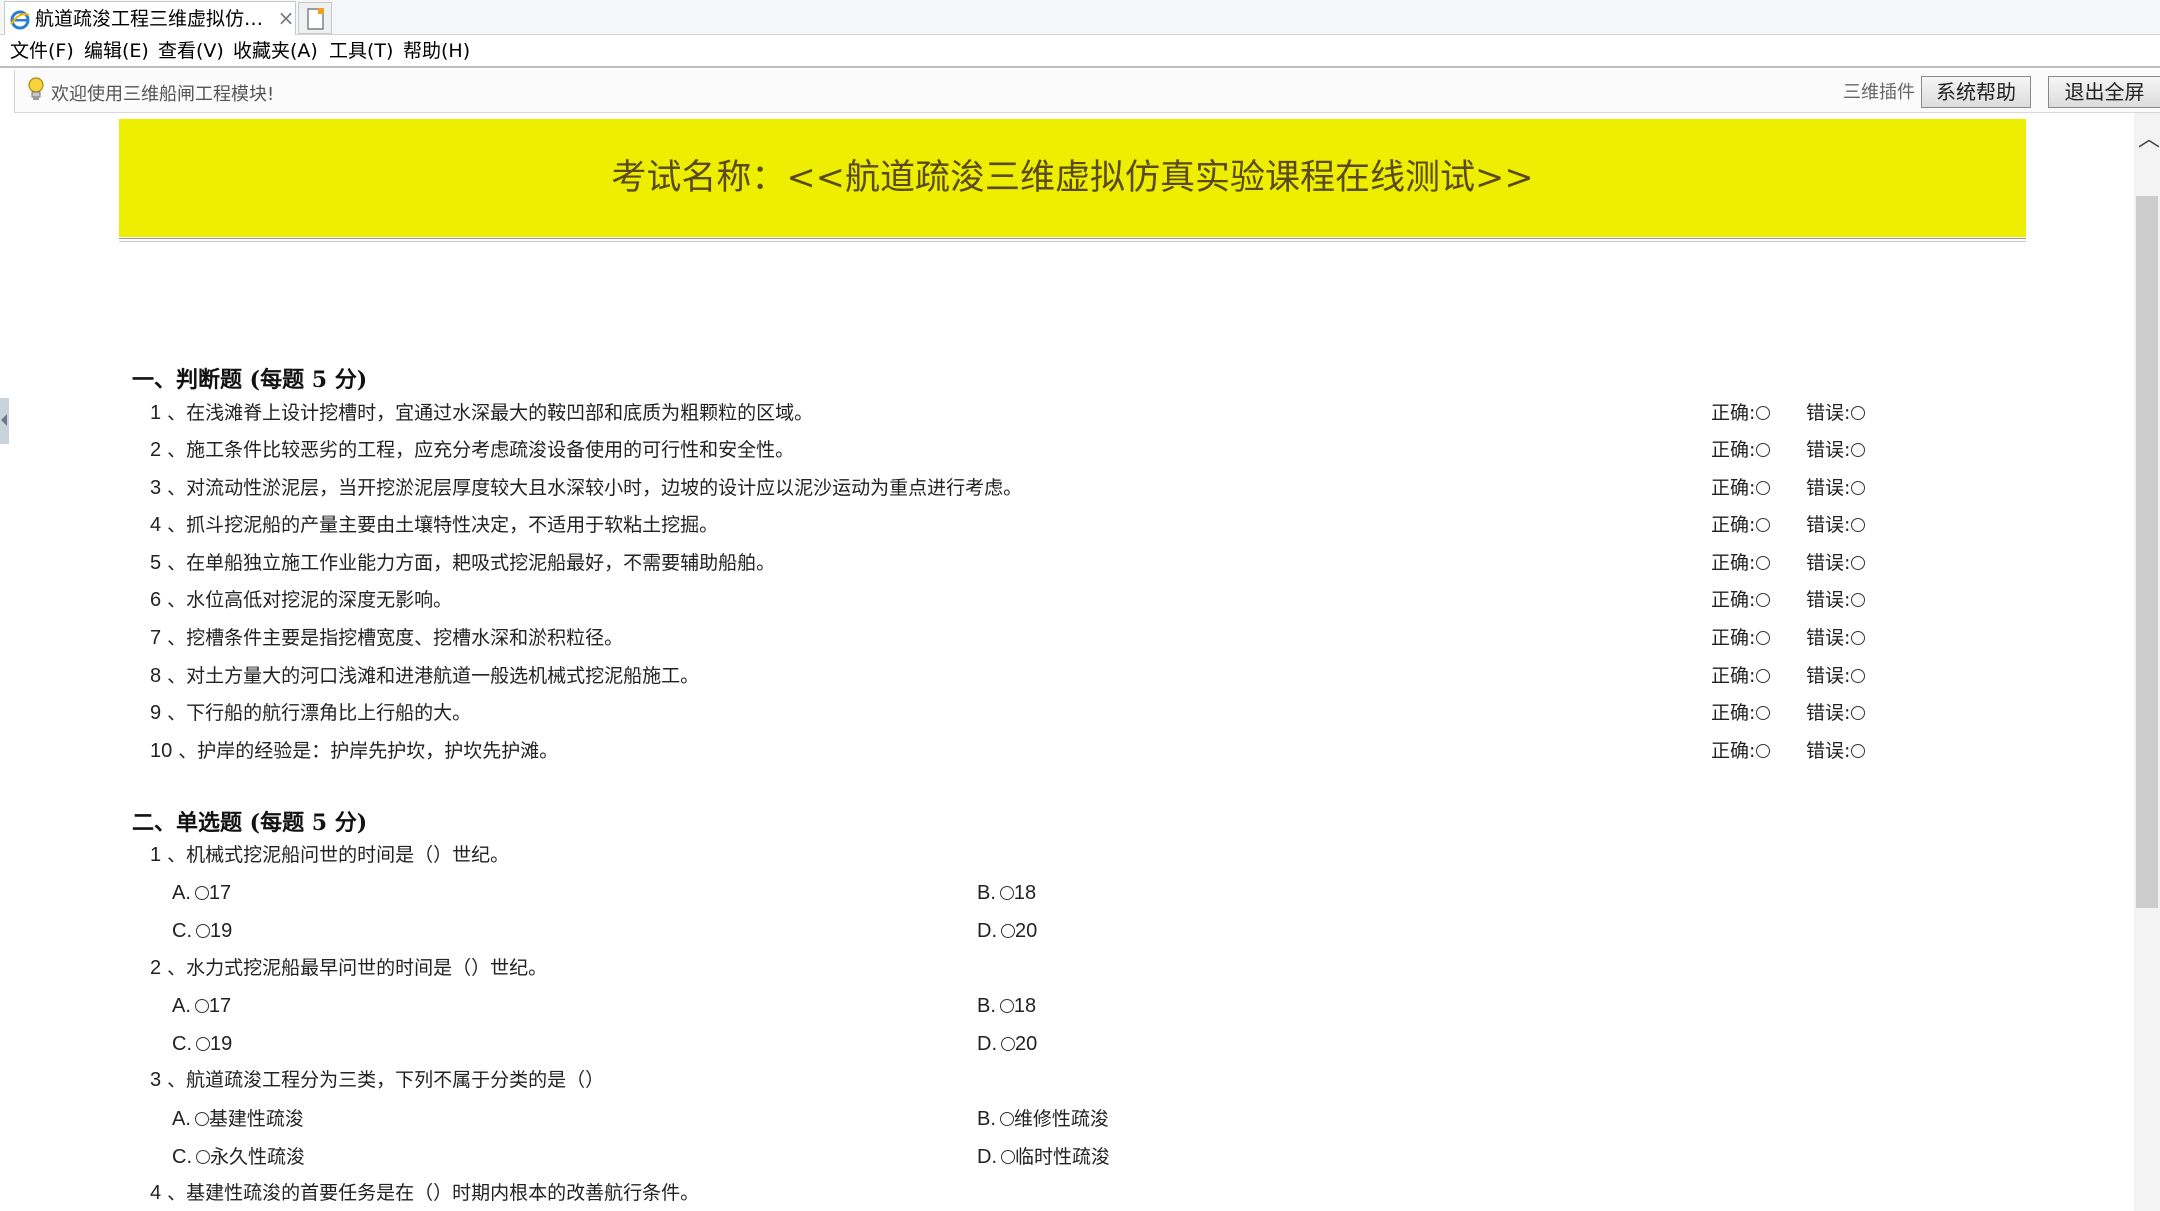  What do you see at coordinates (1879, 93) in the screenshot?
I see `3d-plugin-link: 三维插件` at bounding box center [1879, 93].